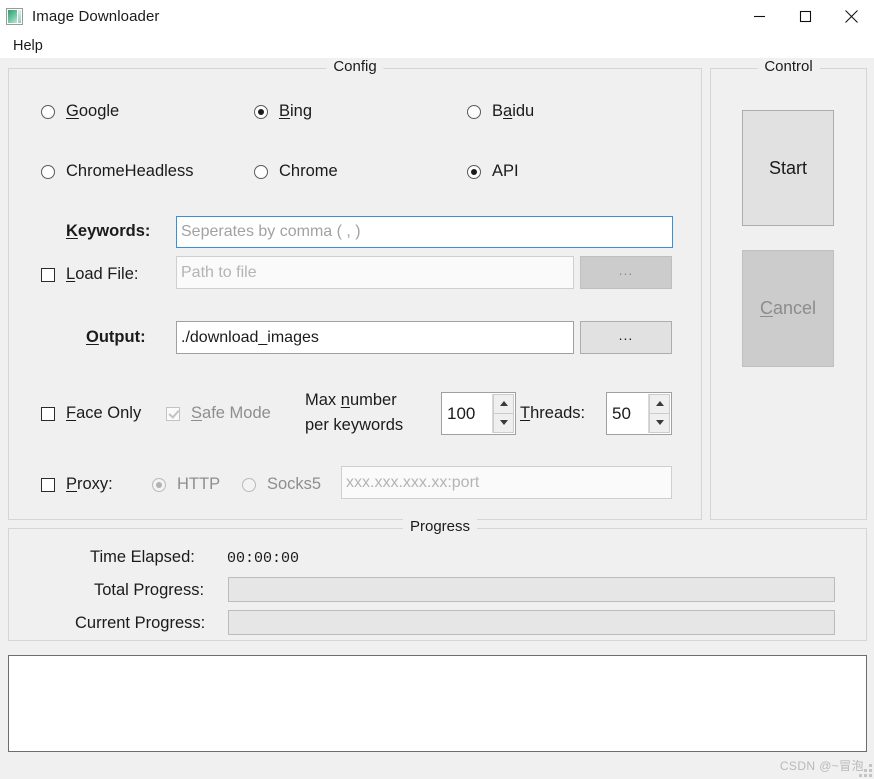 This screenshot has height=779, width=874. I want to click on radio-bing-label: Bing, so click(296, 111).